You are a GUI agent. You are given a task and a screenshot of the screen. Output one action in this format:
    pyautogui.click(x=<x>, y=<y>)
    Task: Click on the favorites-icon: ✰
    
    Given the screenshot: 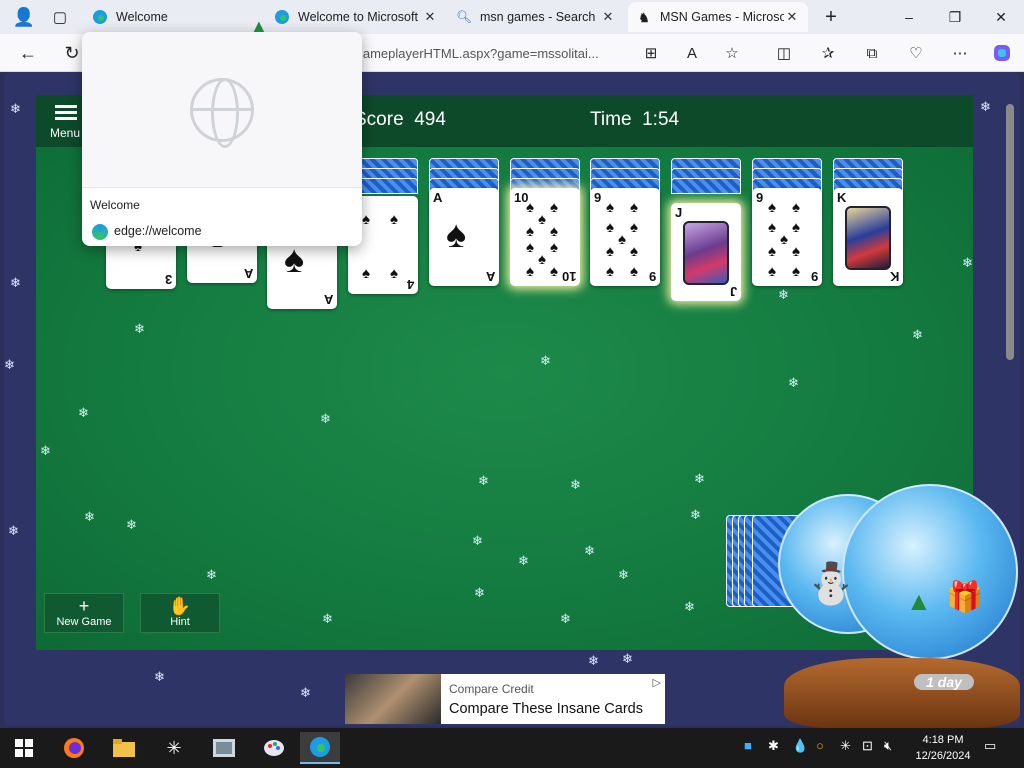 What is the action you would take?
    pyautogui.click(x=828, y=53)
    